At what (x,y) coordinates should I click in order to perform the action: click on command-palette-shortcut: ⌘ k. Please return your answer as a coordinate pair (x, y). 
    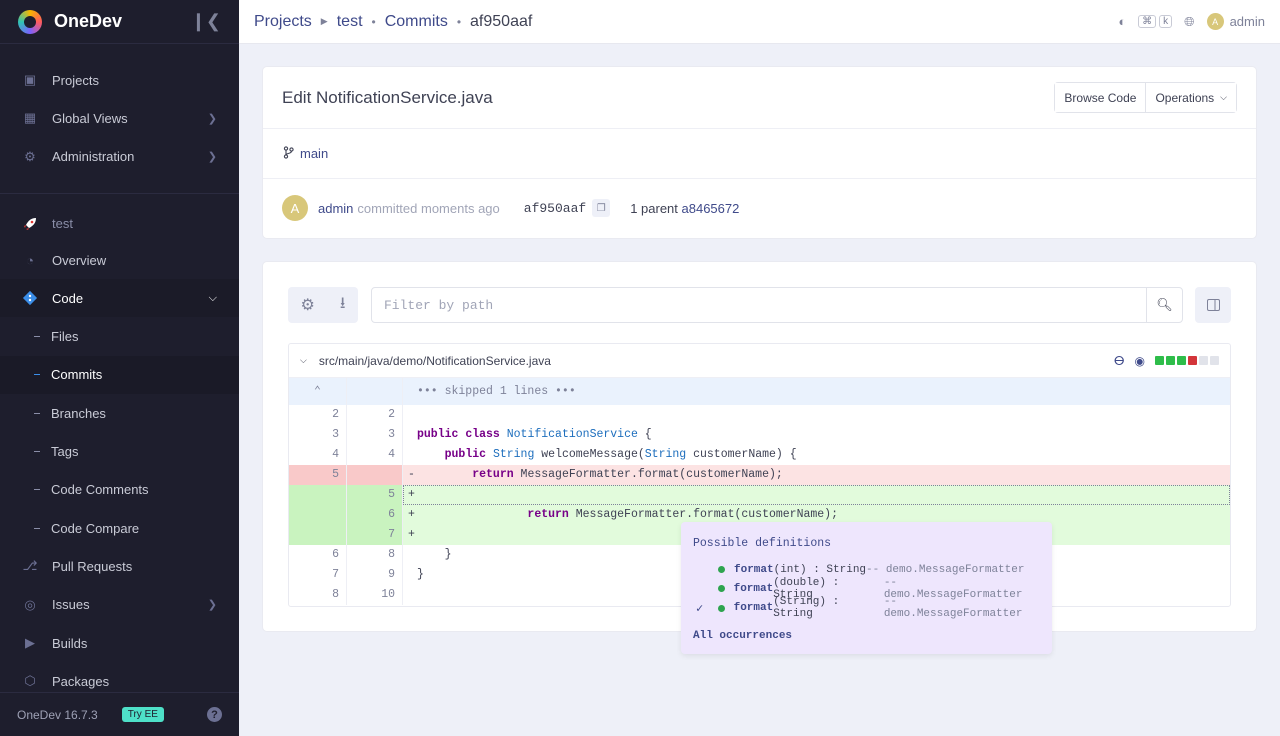
    Looking at the image, I should click on (1155, 21).